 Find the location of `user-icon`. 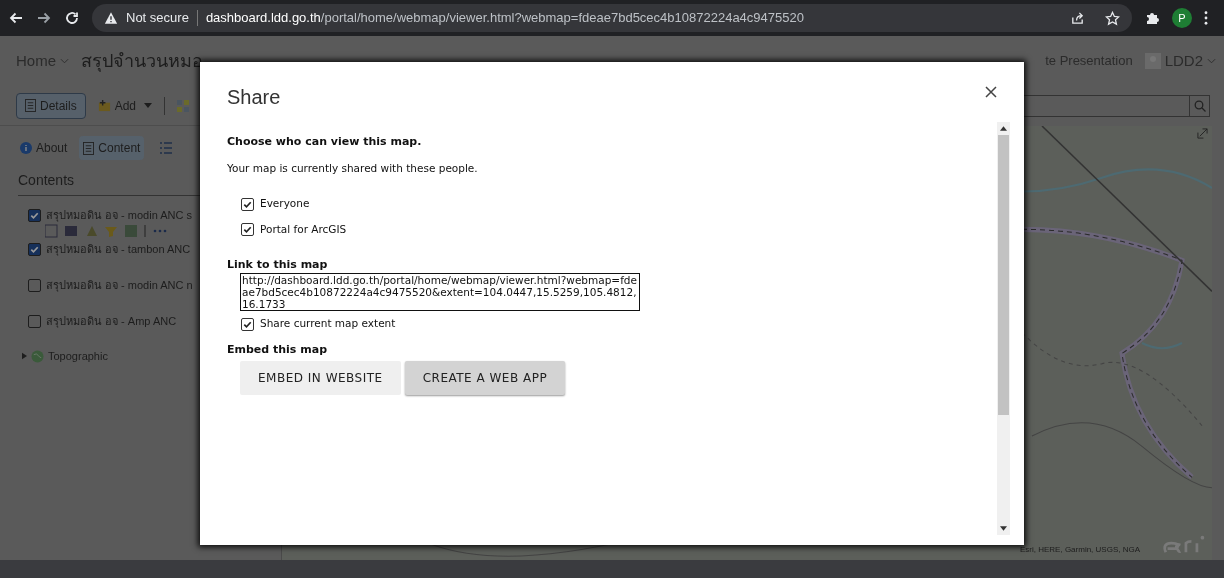

user-icon is located at coordinates (1152, 61).